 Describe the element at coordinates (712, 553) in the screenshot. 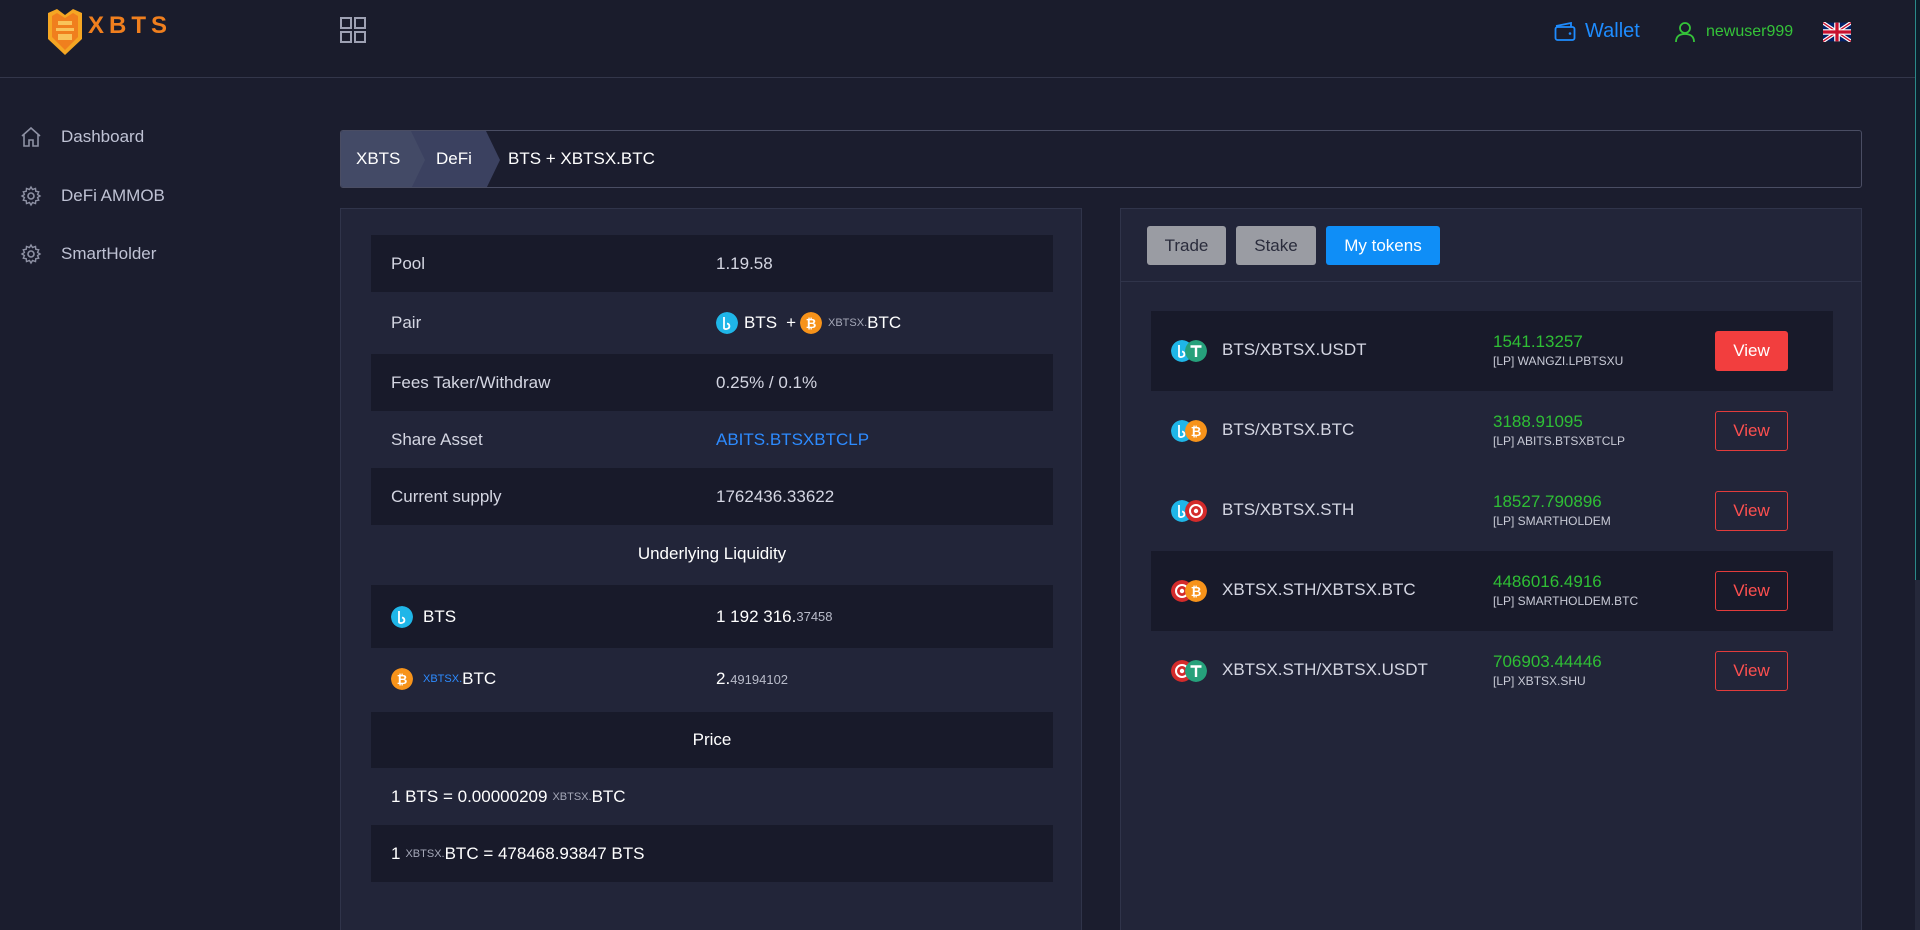

I see `underlying-liquidity-heading: Underlying Liquidity` at that location.